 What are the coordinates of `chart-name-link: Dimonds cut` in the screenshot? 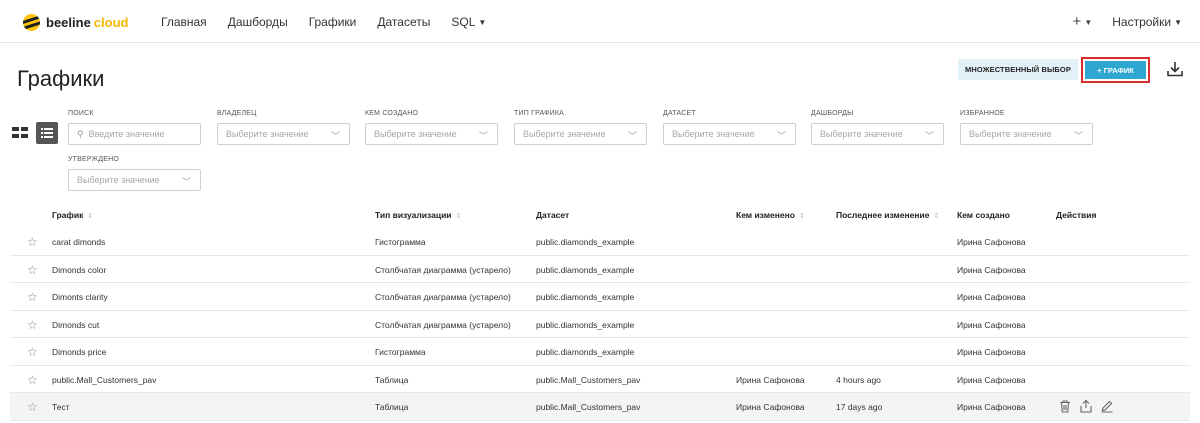 It's located at (75, 325).